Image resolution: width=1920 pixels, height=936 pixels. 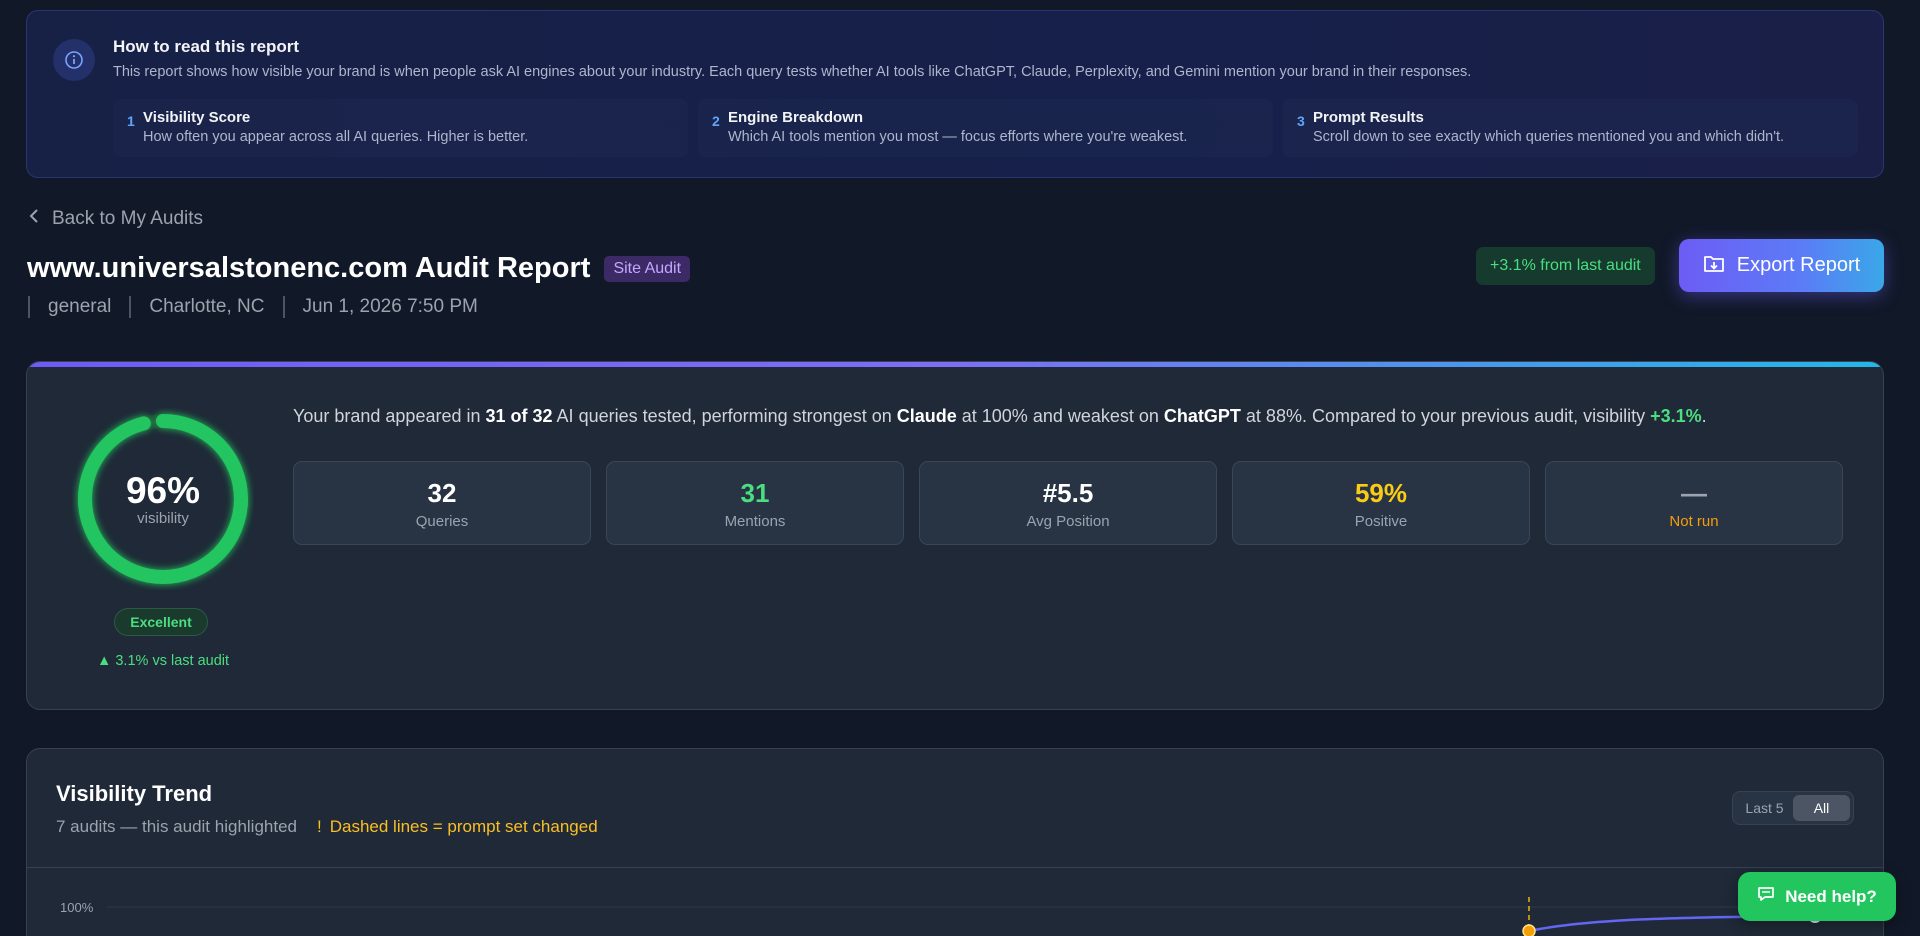 I want to click on stat-label: Positive, so click(x=1381, y=521).